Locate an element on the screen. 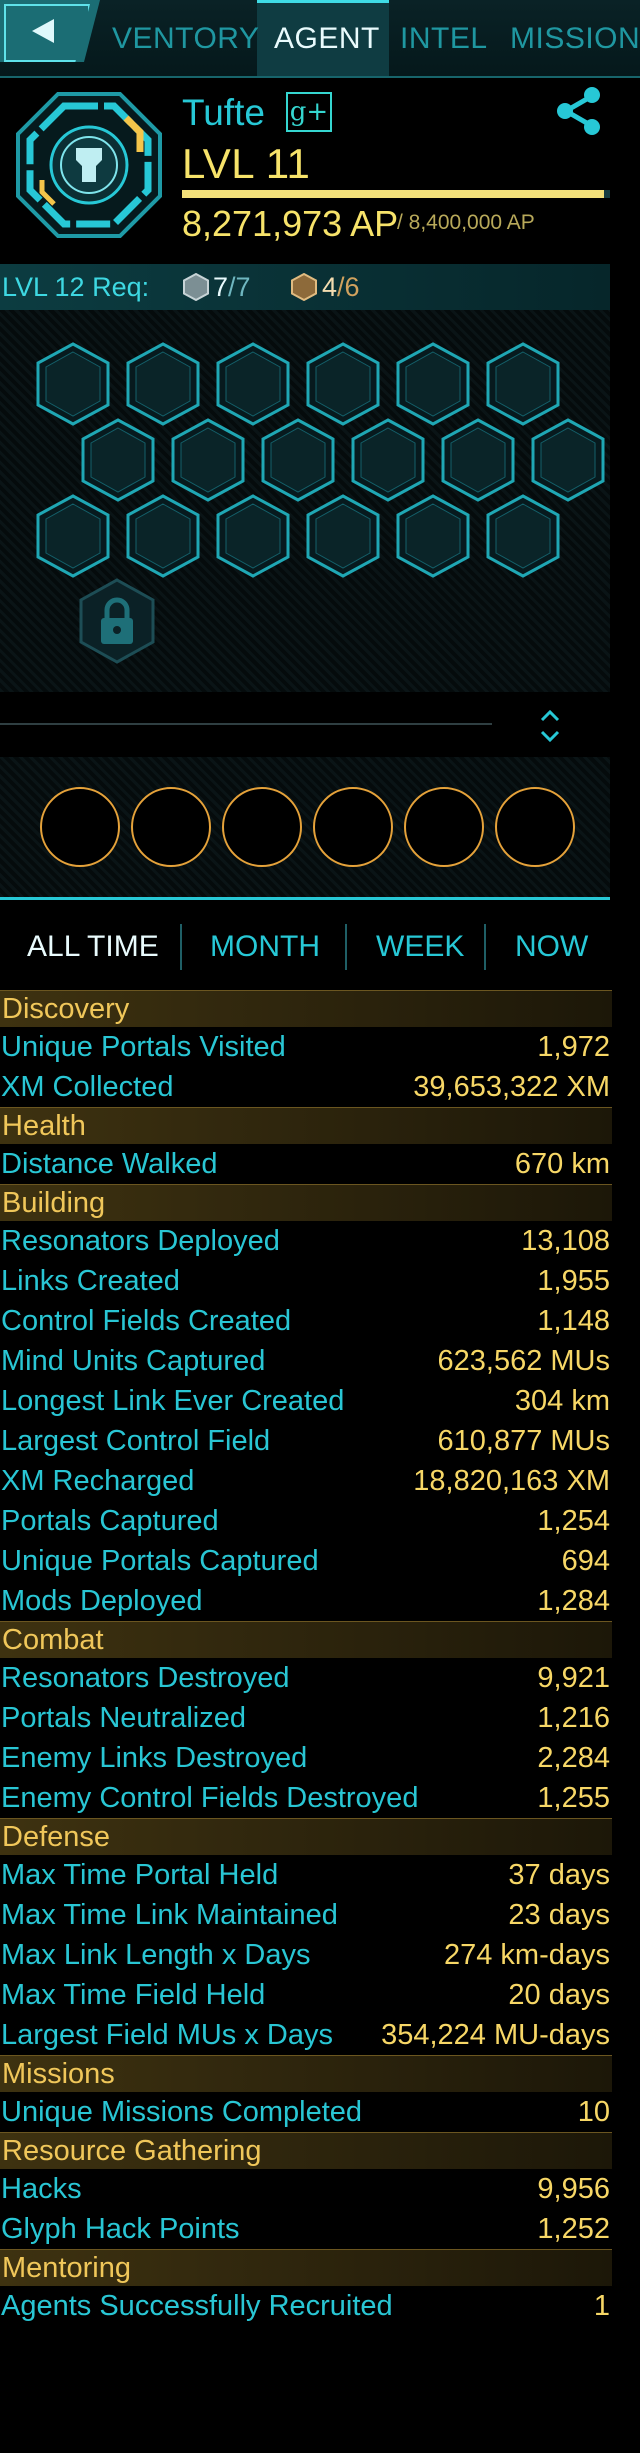 Image resolution: width=640 pixels, height=2453 pixels. stat-label: Max Time Field Held is located at coordinates (133, 1995).